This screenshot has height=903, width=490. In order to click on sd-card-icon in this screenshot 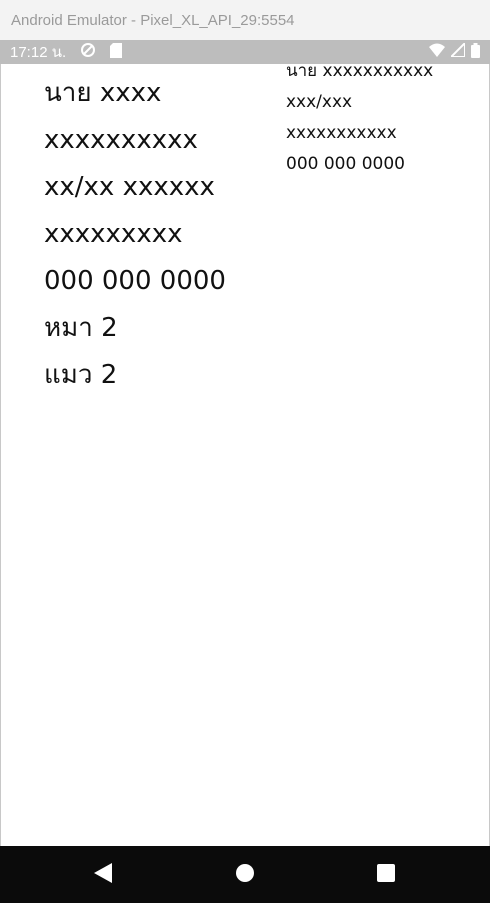, I will do `click(116, 52)`.